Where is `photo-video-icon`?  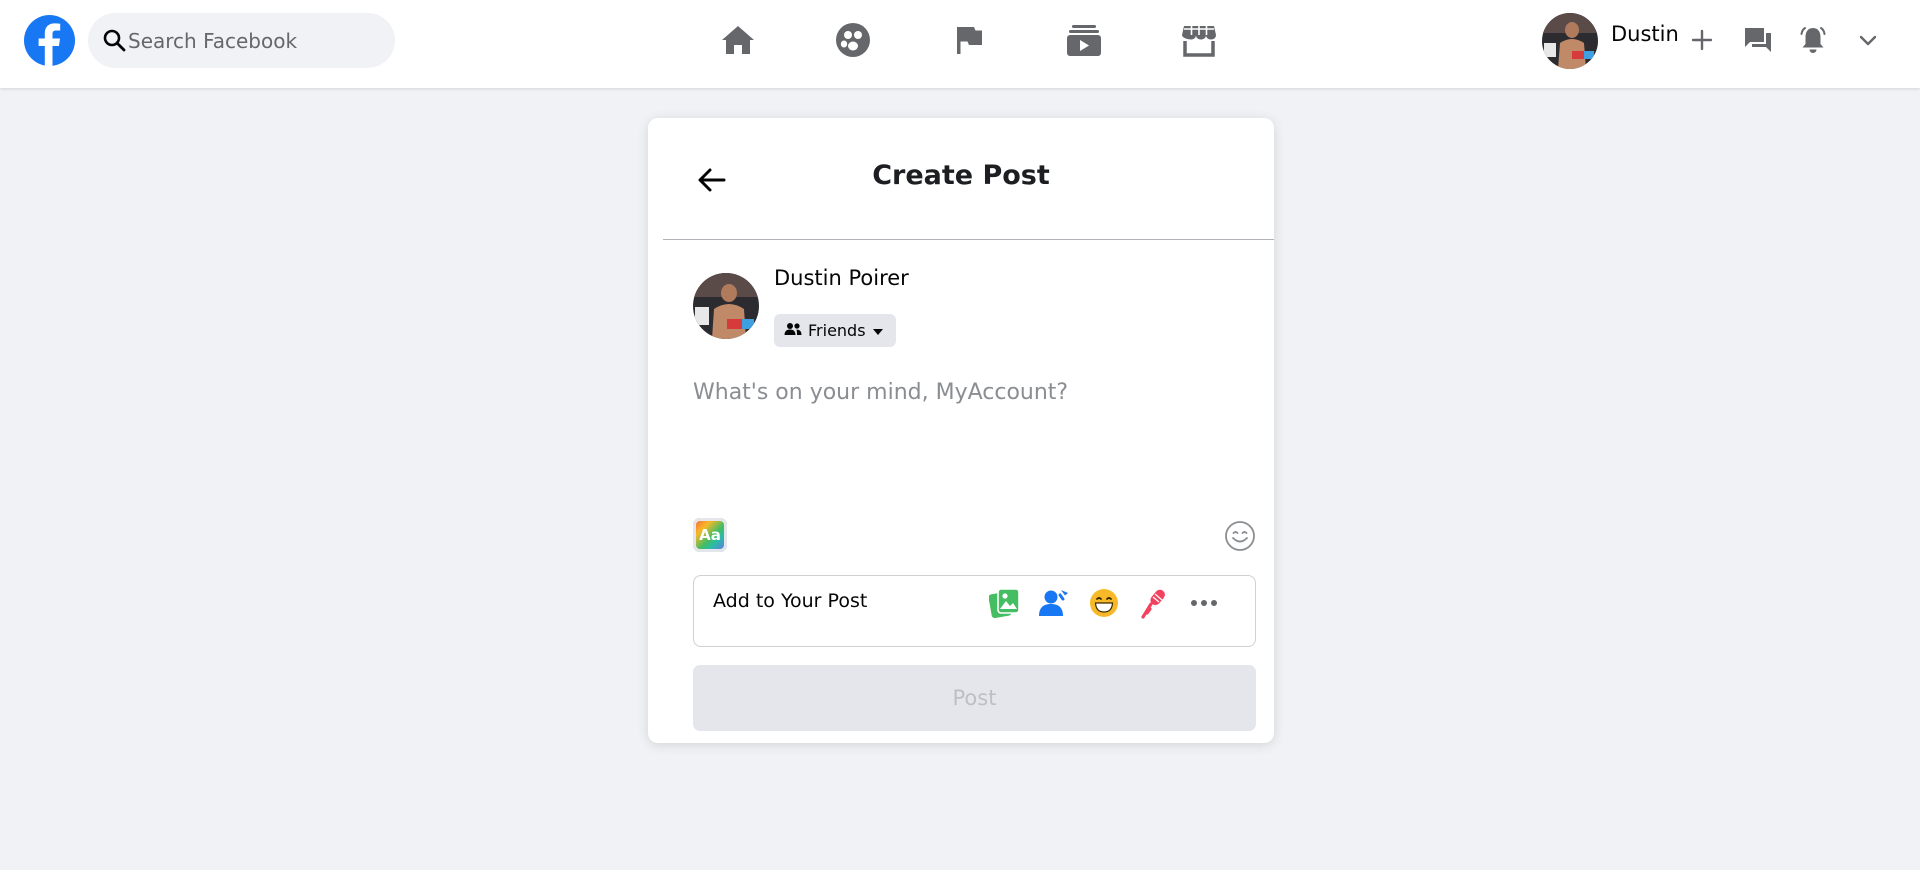 photo-video-icon is located at coordinates (1005, 603).